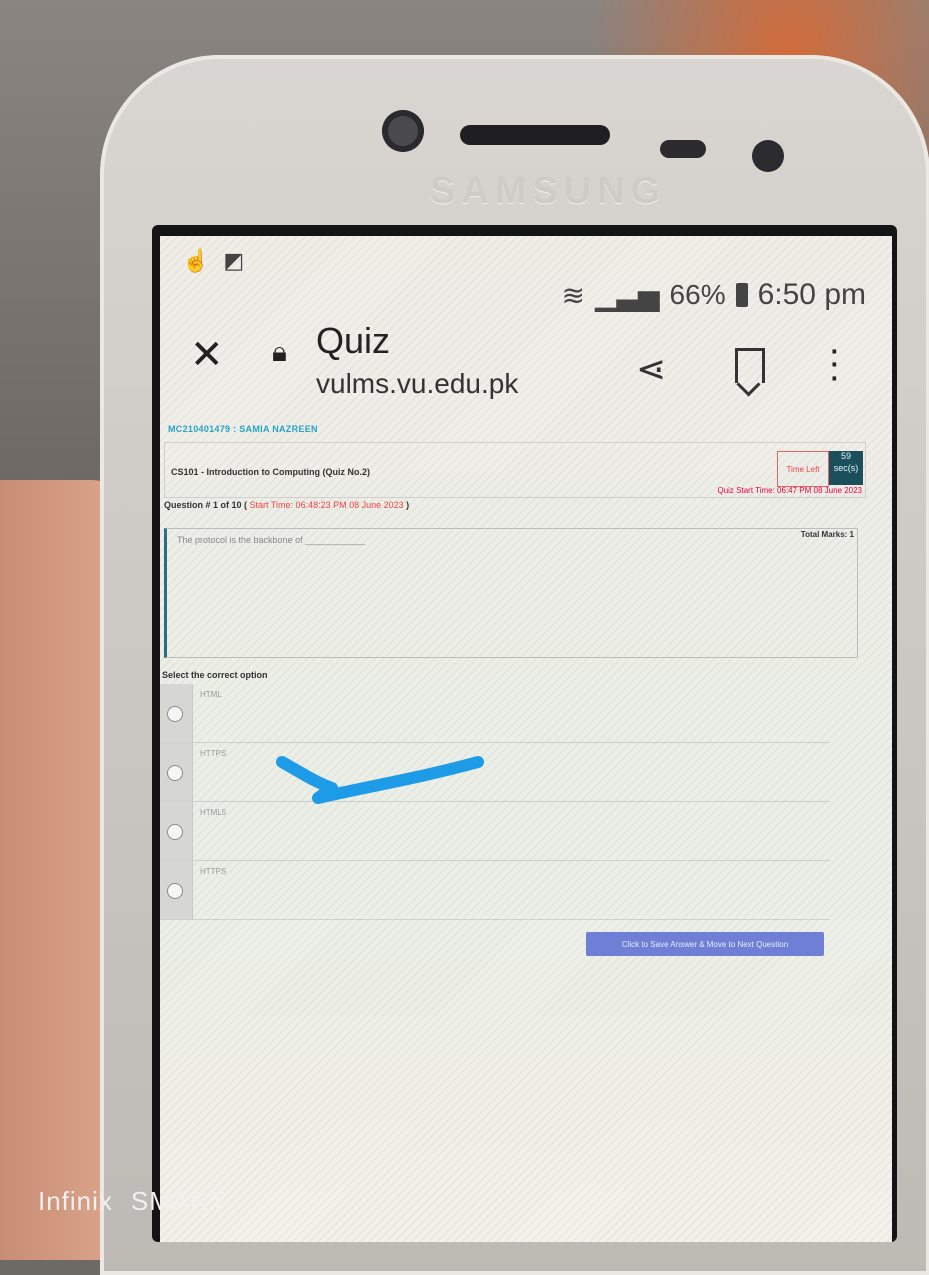 The width and height of the screenshot is (929, 1275). What do you see at coordinates (535, 135) in the screenshot?
I see `earpiece-speaker` at bounding box center [535, 135].